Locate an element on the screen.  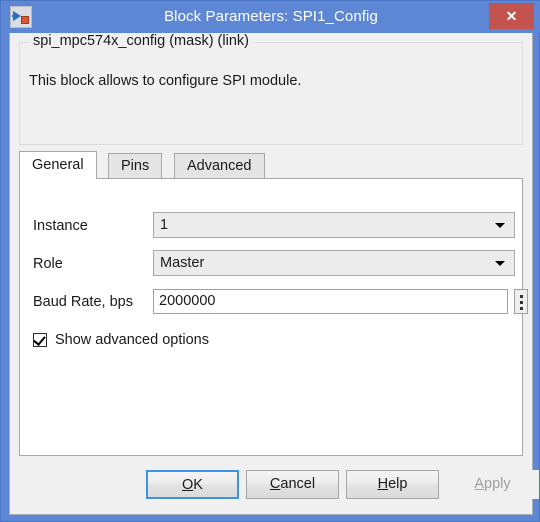
baud-rate-value: 2000000 is located at coordinates (187, 301).